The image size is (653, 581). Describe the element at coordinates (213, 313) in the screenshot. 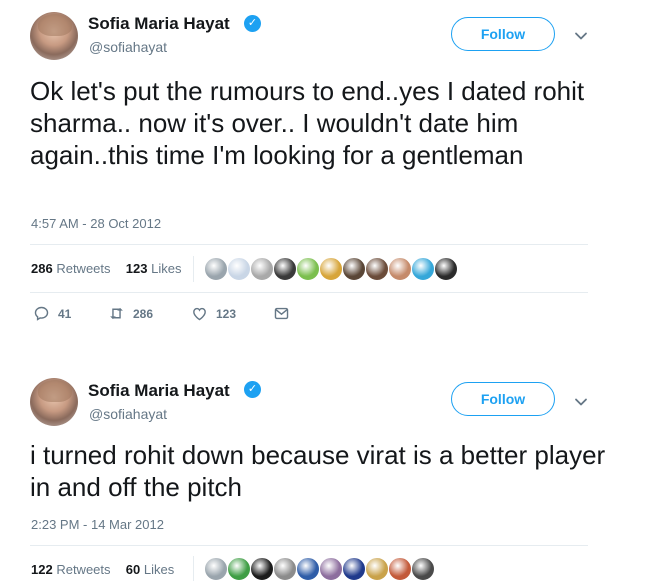

I see `like-button: 123` at that location.